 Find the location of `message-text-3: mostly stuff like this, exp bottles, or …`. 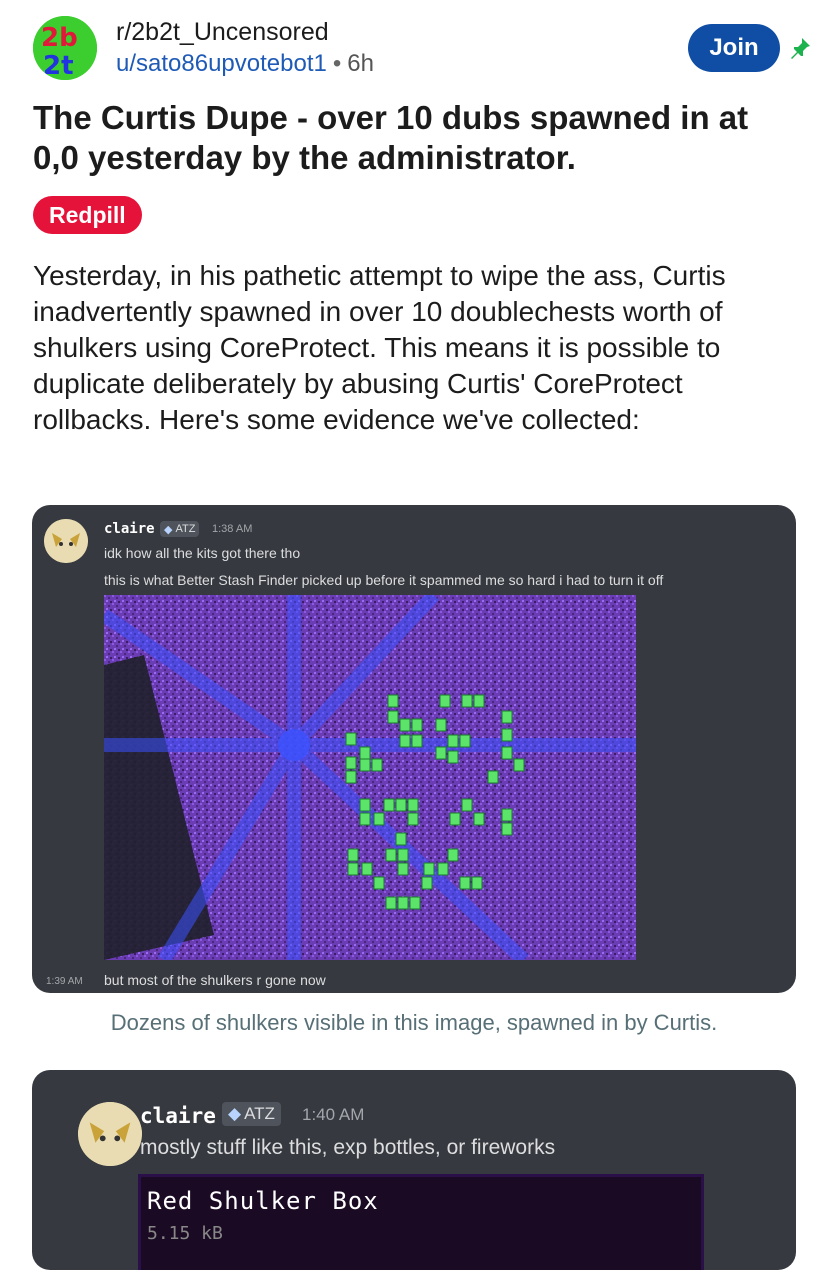

message-text-3: mostly stuff like this, exp bottles, or … is located at coordinates (348, 1147).